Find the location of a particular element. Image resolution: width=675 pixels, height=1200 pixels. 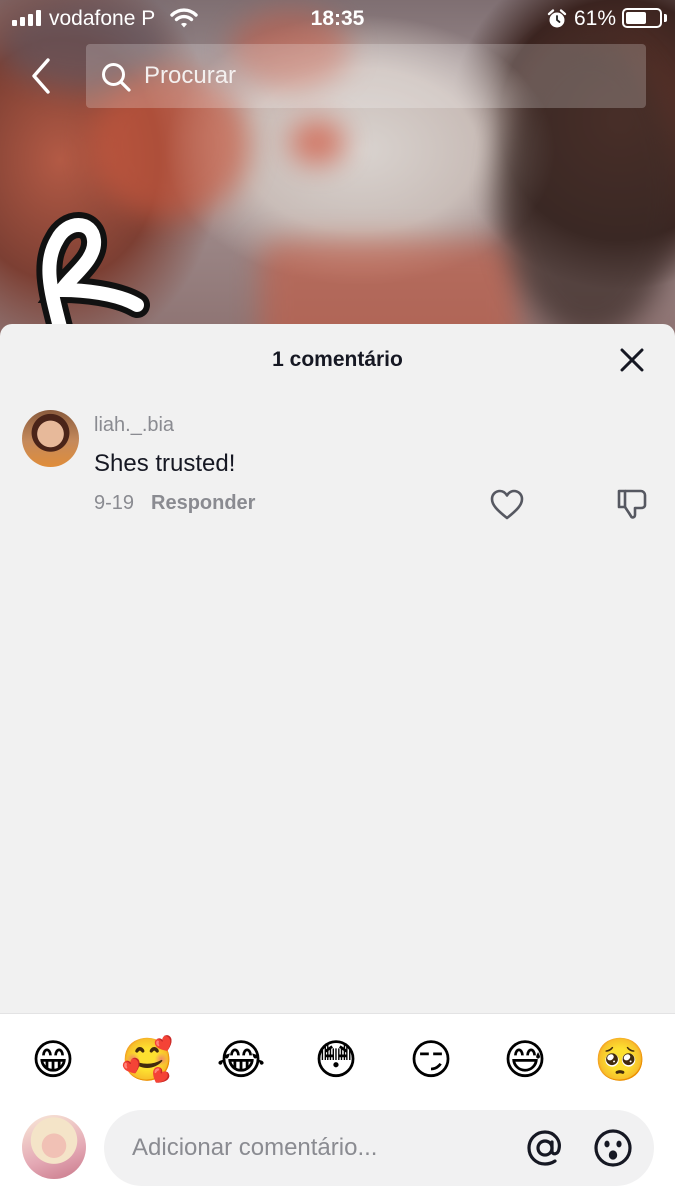

emoji-picker-button is located at coordinates (613, 1148).